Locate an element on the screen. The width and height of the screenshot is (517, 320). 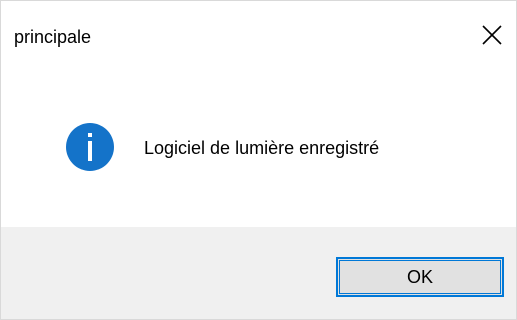
info-icon is located at coordinates (90, 147).